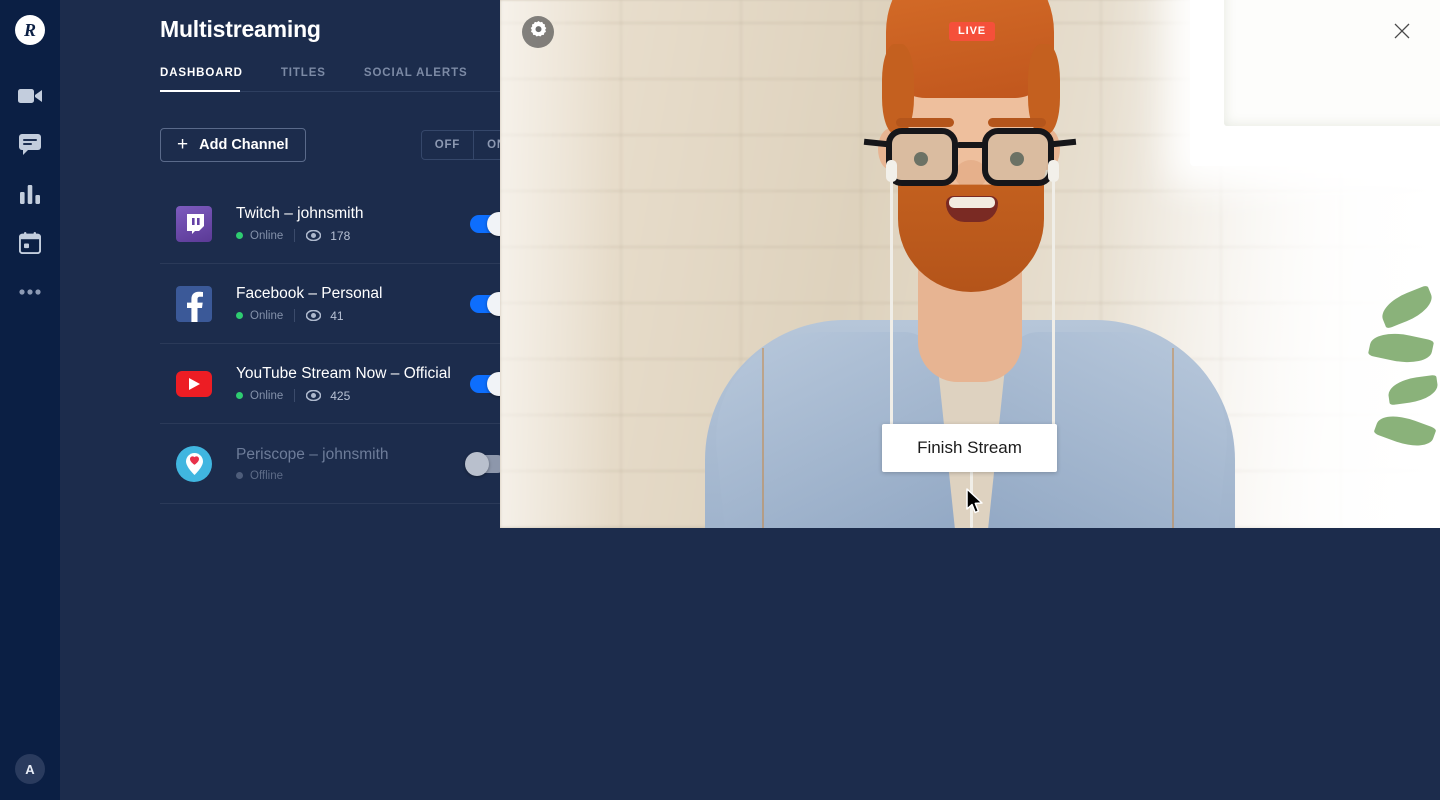  I want to click on segment-off: OFF, so click(447, 145).